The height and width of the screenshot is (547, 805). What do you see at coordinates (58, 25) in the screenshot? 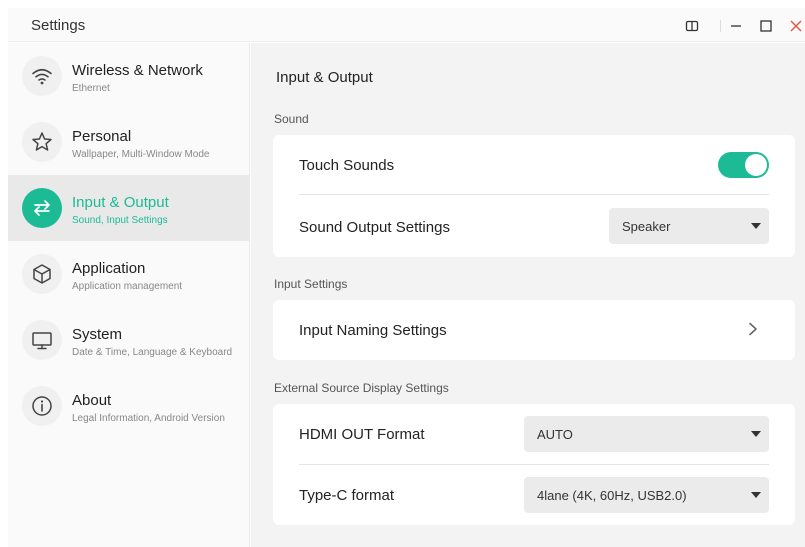
I see `window-title: Settings` at bounding box center [58, 25].